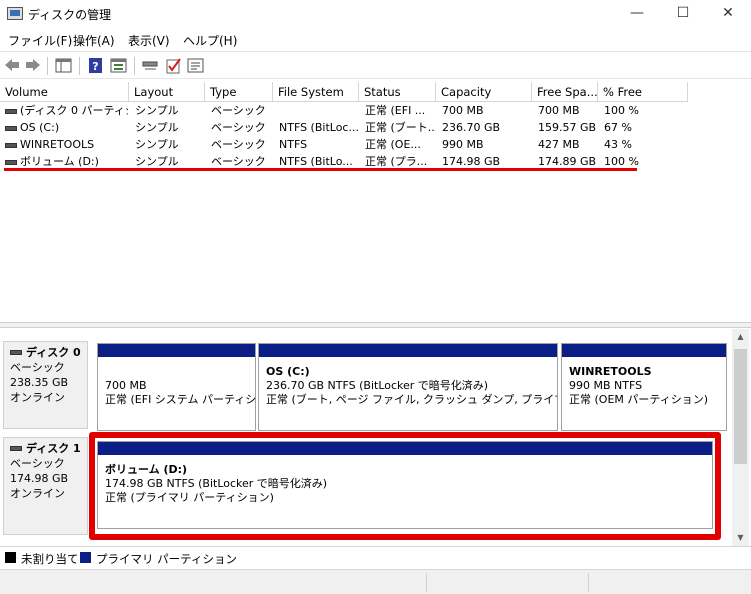 The image size is (751, 594). I want to click on column-header-type: Type, so click(239, 92).